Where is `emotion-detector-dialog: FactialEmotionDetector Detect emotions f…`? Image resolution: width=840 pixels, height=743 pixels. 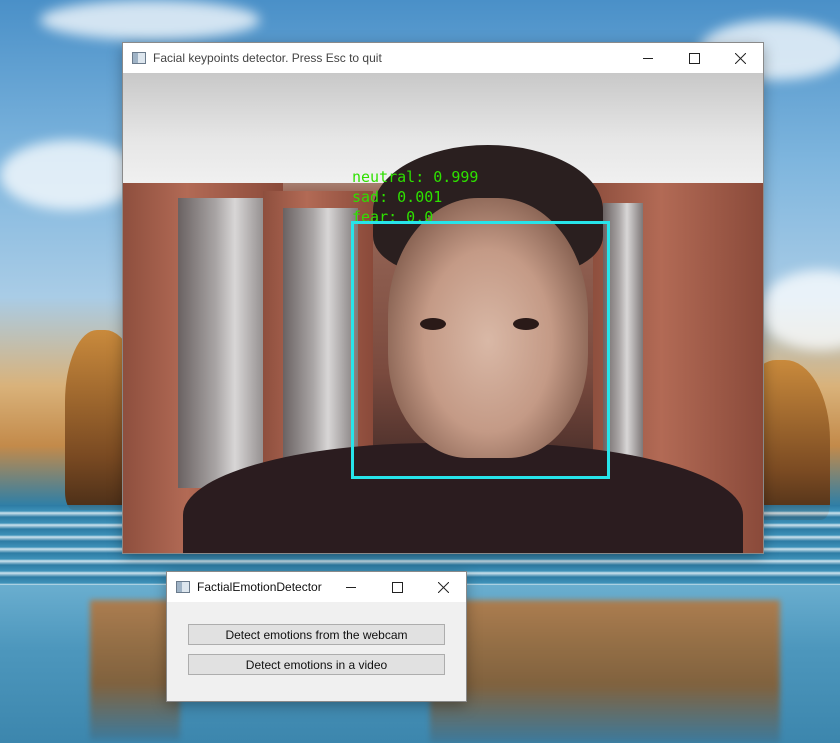 emotion-detector-dialog: FactialEmotionDetector Detect emotions f… is located at coordinates (316, 636).